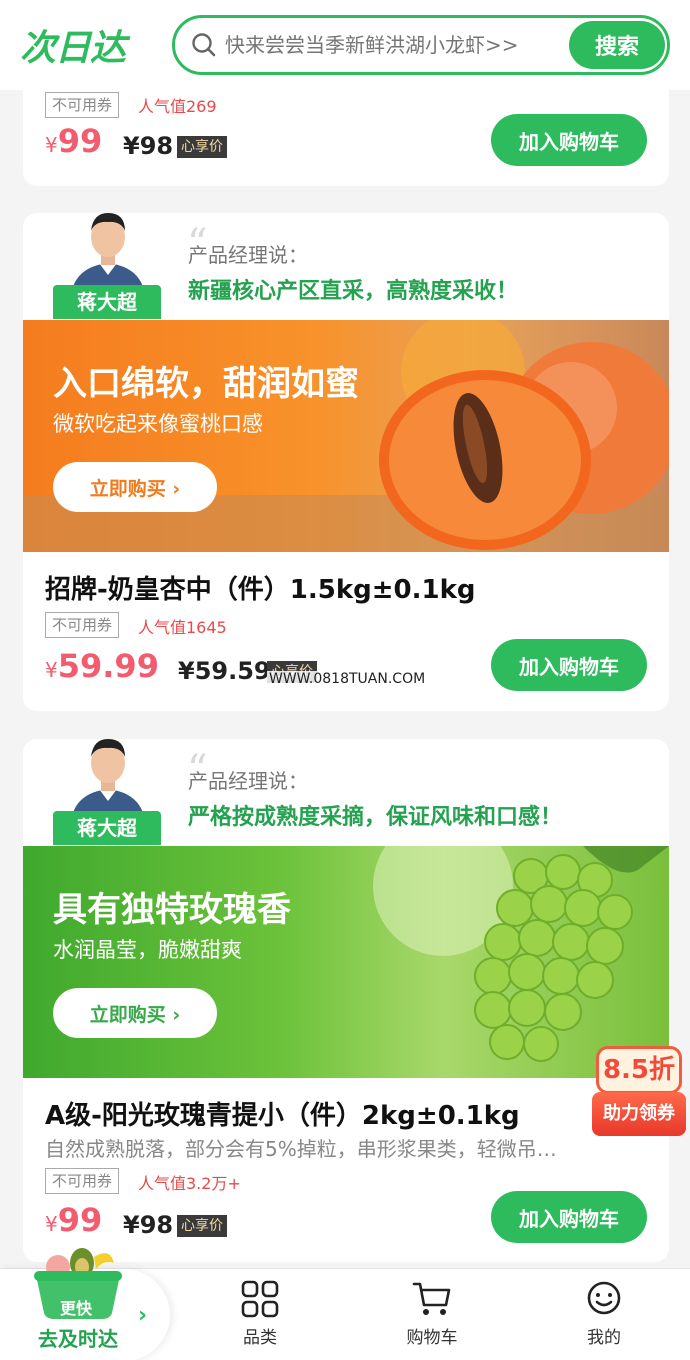  I want to click on discount-label: 助力领券, so click(639, 1114).